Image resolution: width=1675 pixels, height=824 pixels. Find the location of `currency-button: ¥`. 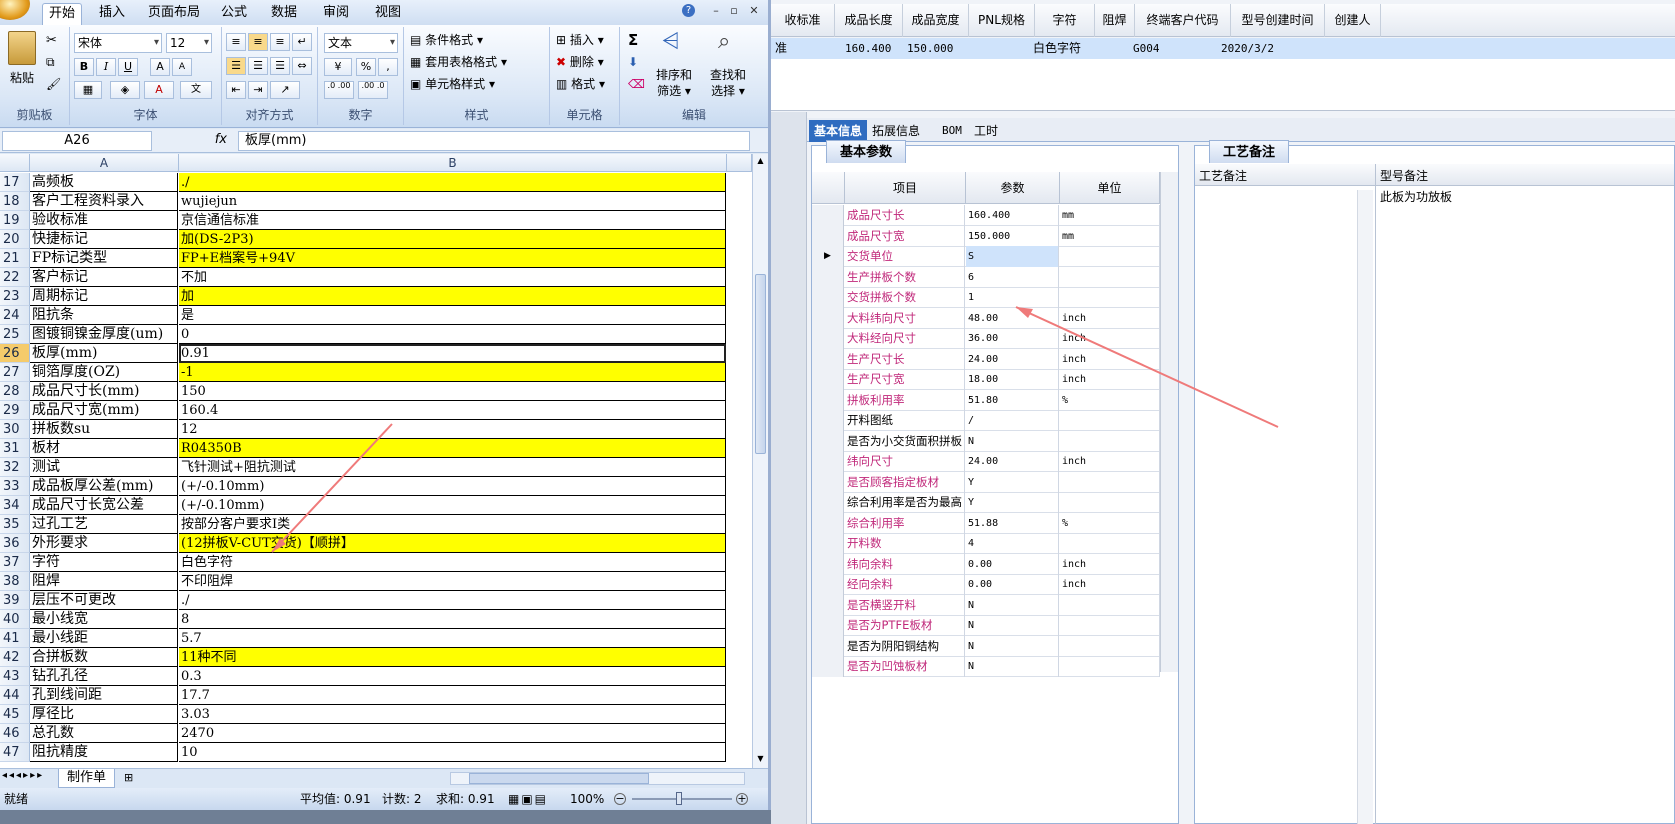

currency-button: ¥ is located at coordinates (338, 67).